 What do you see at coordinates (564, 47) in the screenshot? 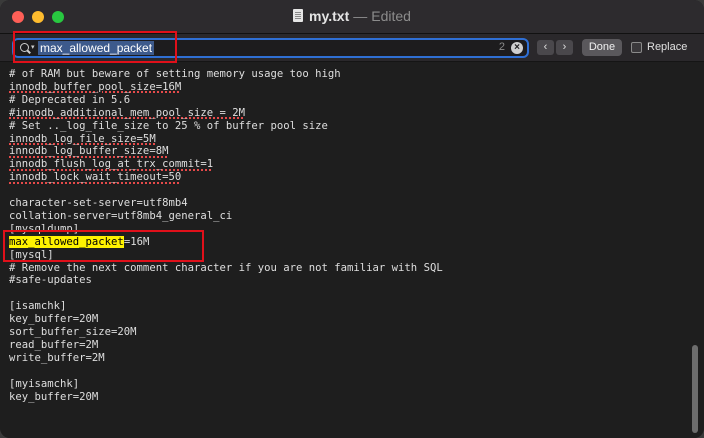
I see `next-match-button: ›` at bounding box center [564, 47].